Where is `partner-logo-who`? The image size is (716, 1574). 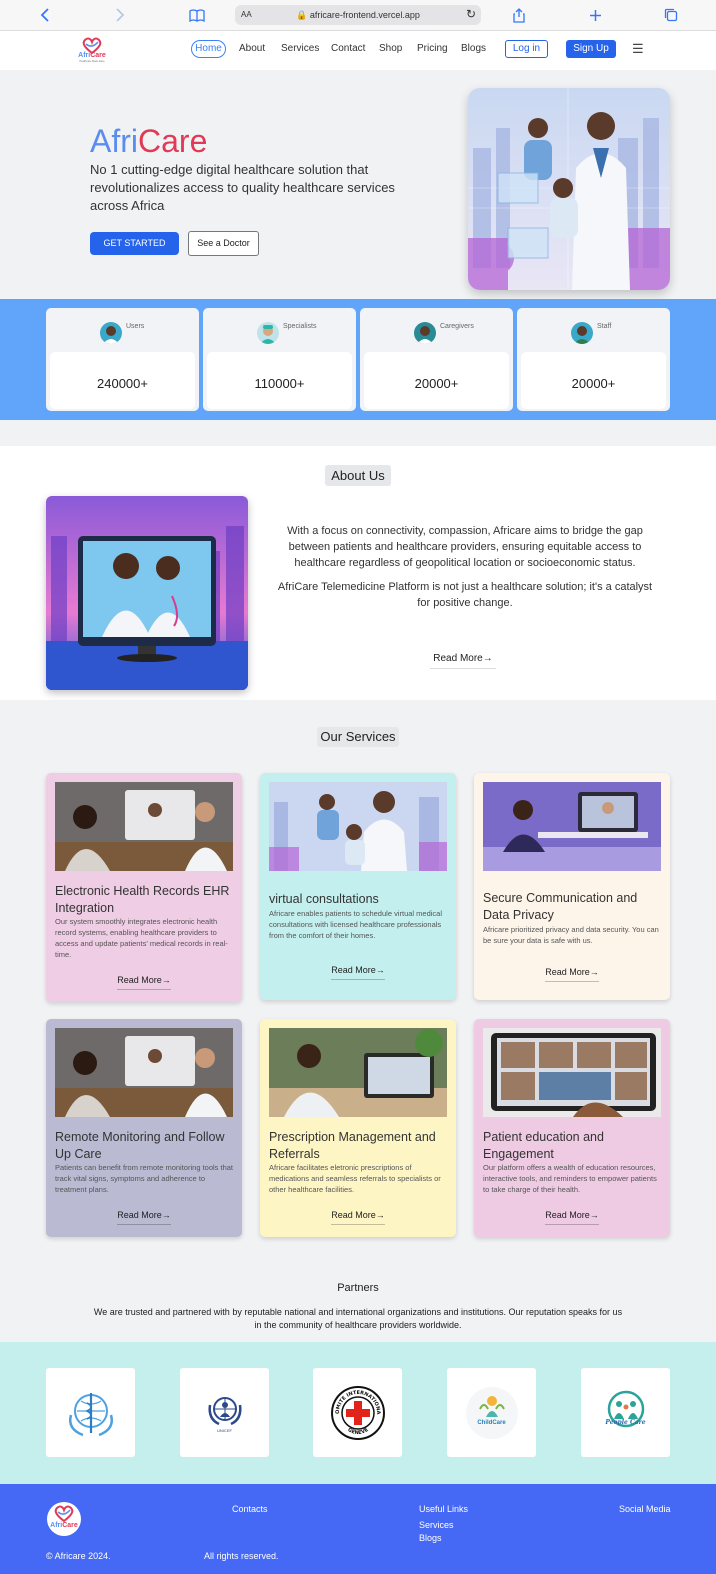
partner-logo-who is located at coordinates (90, 1412).